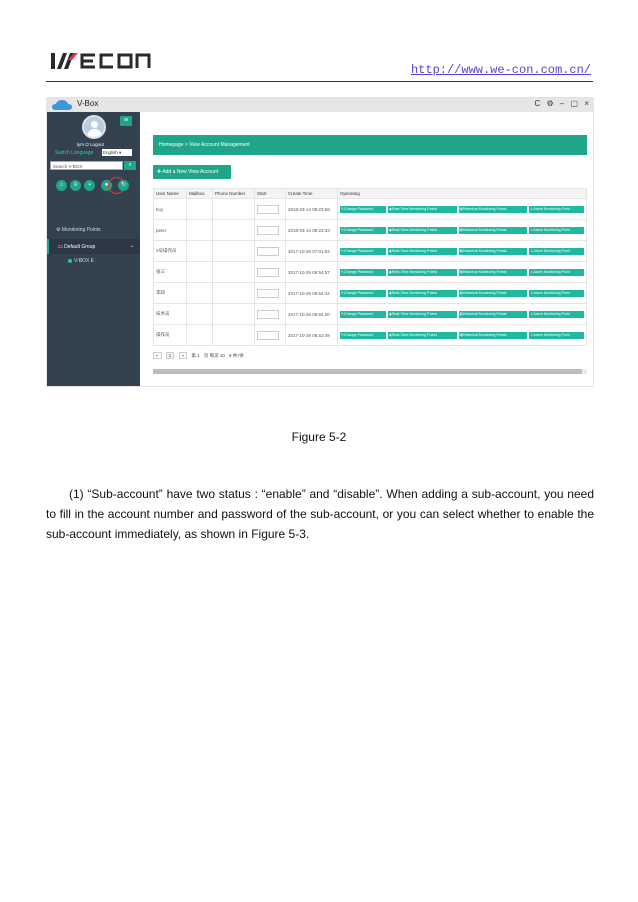 The height and width of the screenshot is (902, 638). Describe the element at coordinates (370, 371) in the screenshot. I see `horizontal-scrollbar` at that location.